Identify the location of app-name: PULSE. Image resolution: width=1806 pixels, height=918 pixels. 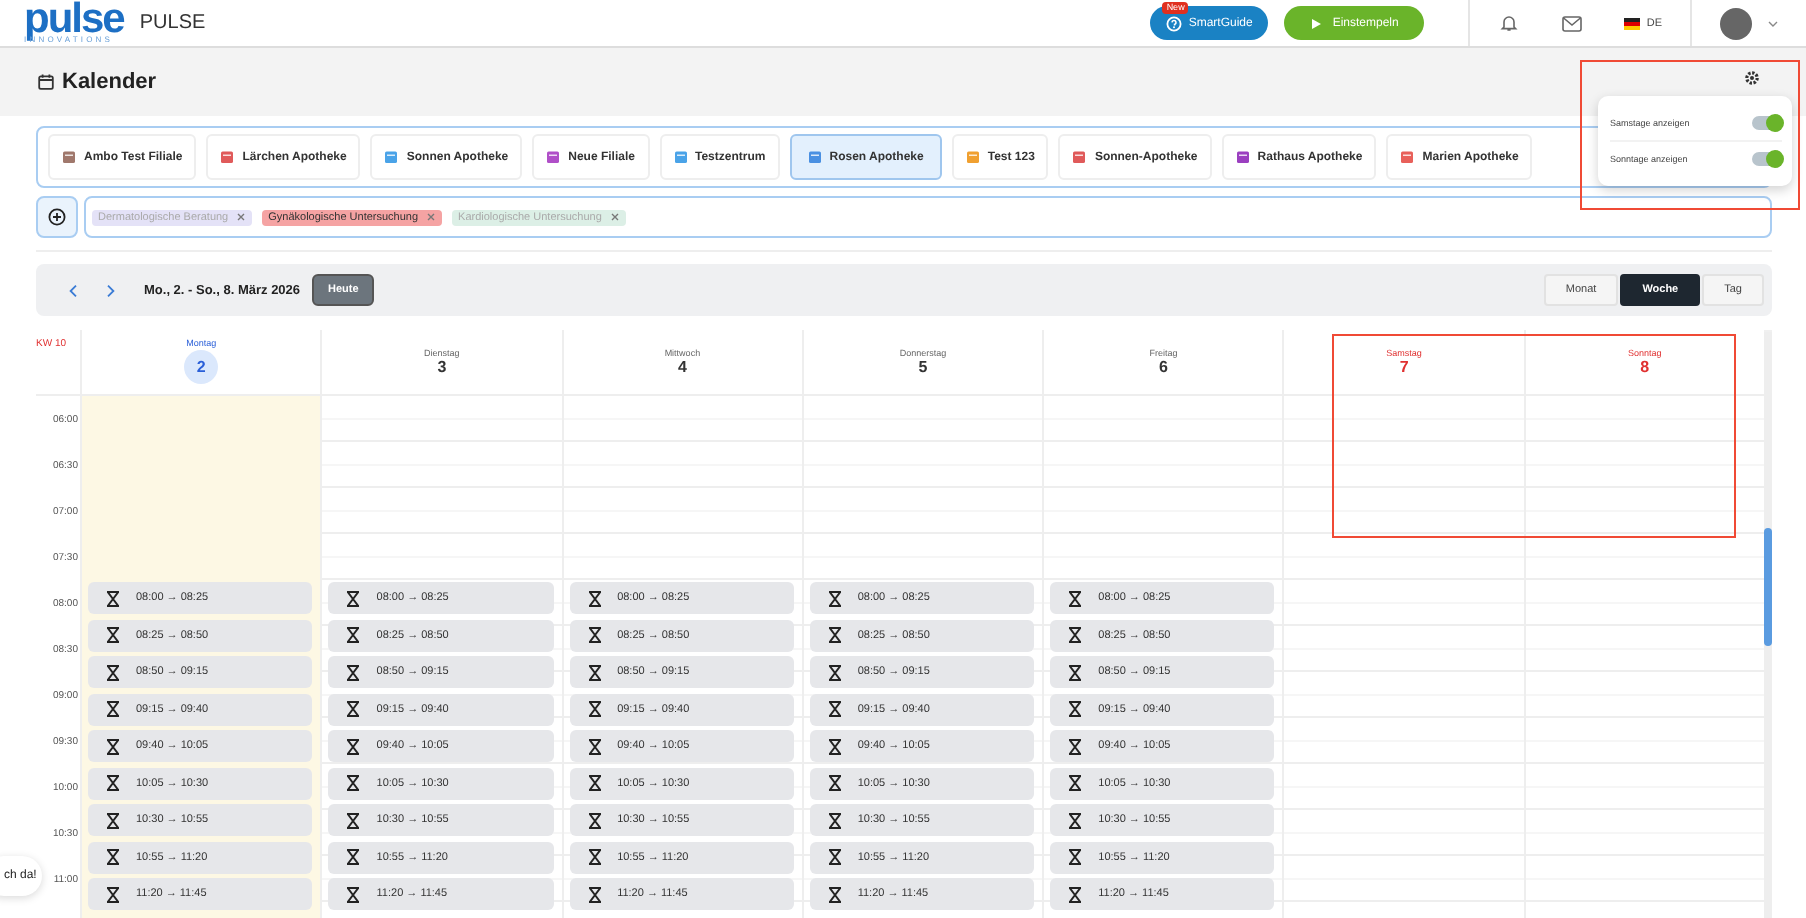
(172, 23).